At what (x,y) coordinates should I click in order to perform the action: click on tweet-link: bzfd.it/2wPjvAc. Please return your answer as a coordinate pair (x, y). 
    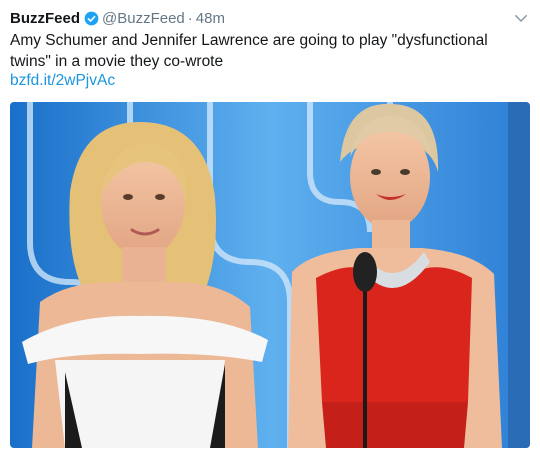
    Looking at the image, I should click on (62, 81).